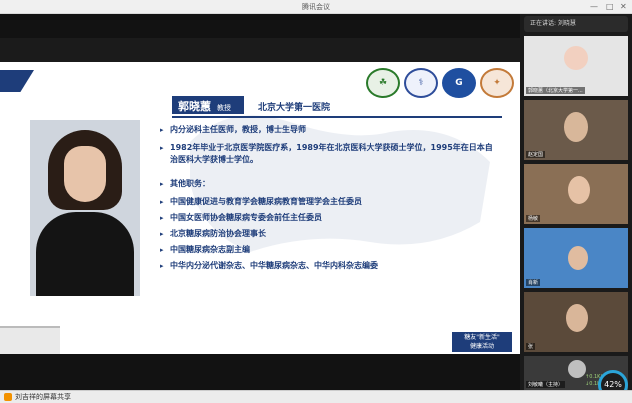 This screenshot has height=403, width=632. I want to click on speaker-name-bar: 郭晓蕙 教授, so click(208, 105).